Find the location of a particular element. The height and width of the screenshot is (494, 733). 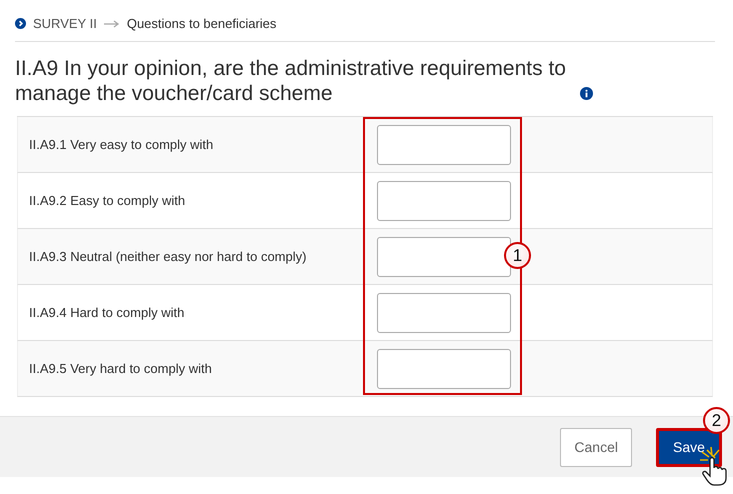

row-label: II.A9.3 Neutral (neither easy nor hard to comply) is located at coordinates (168, 256).